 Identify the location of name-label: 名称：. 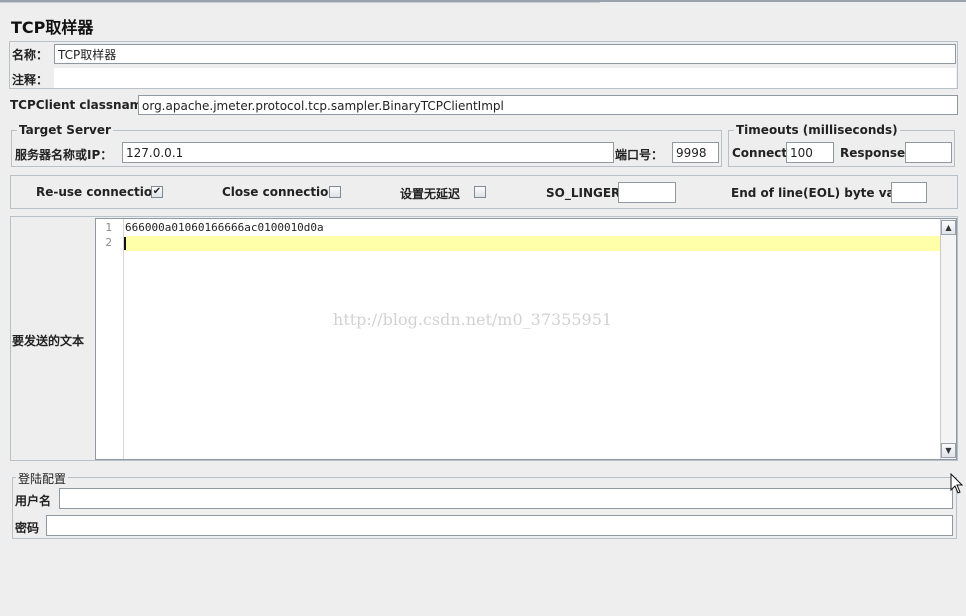
(30, 55).